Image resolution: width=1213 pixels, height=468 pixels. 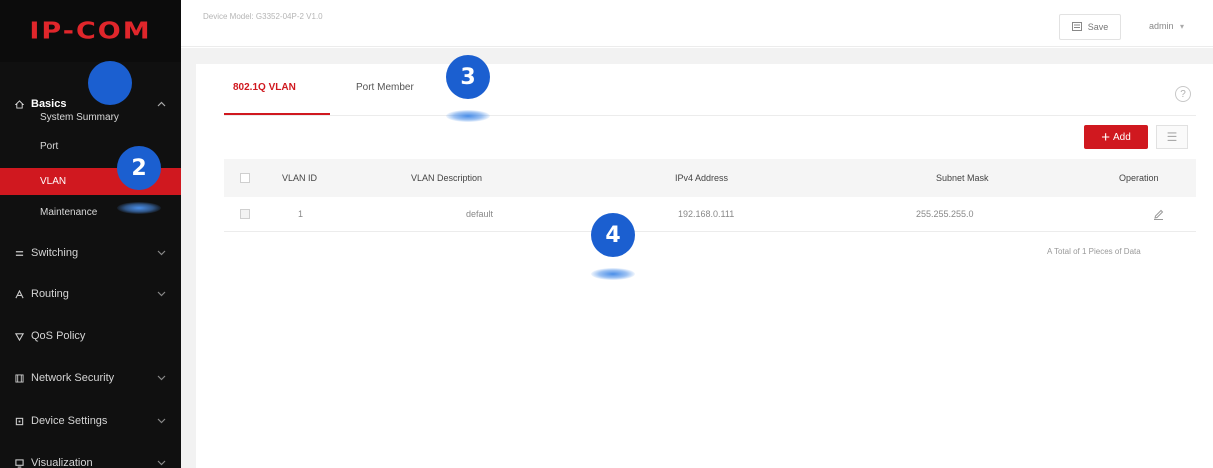 I want to click on sidebar-item-label: Network Security, so click(x=73, y=378).